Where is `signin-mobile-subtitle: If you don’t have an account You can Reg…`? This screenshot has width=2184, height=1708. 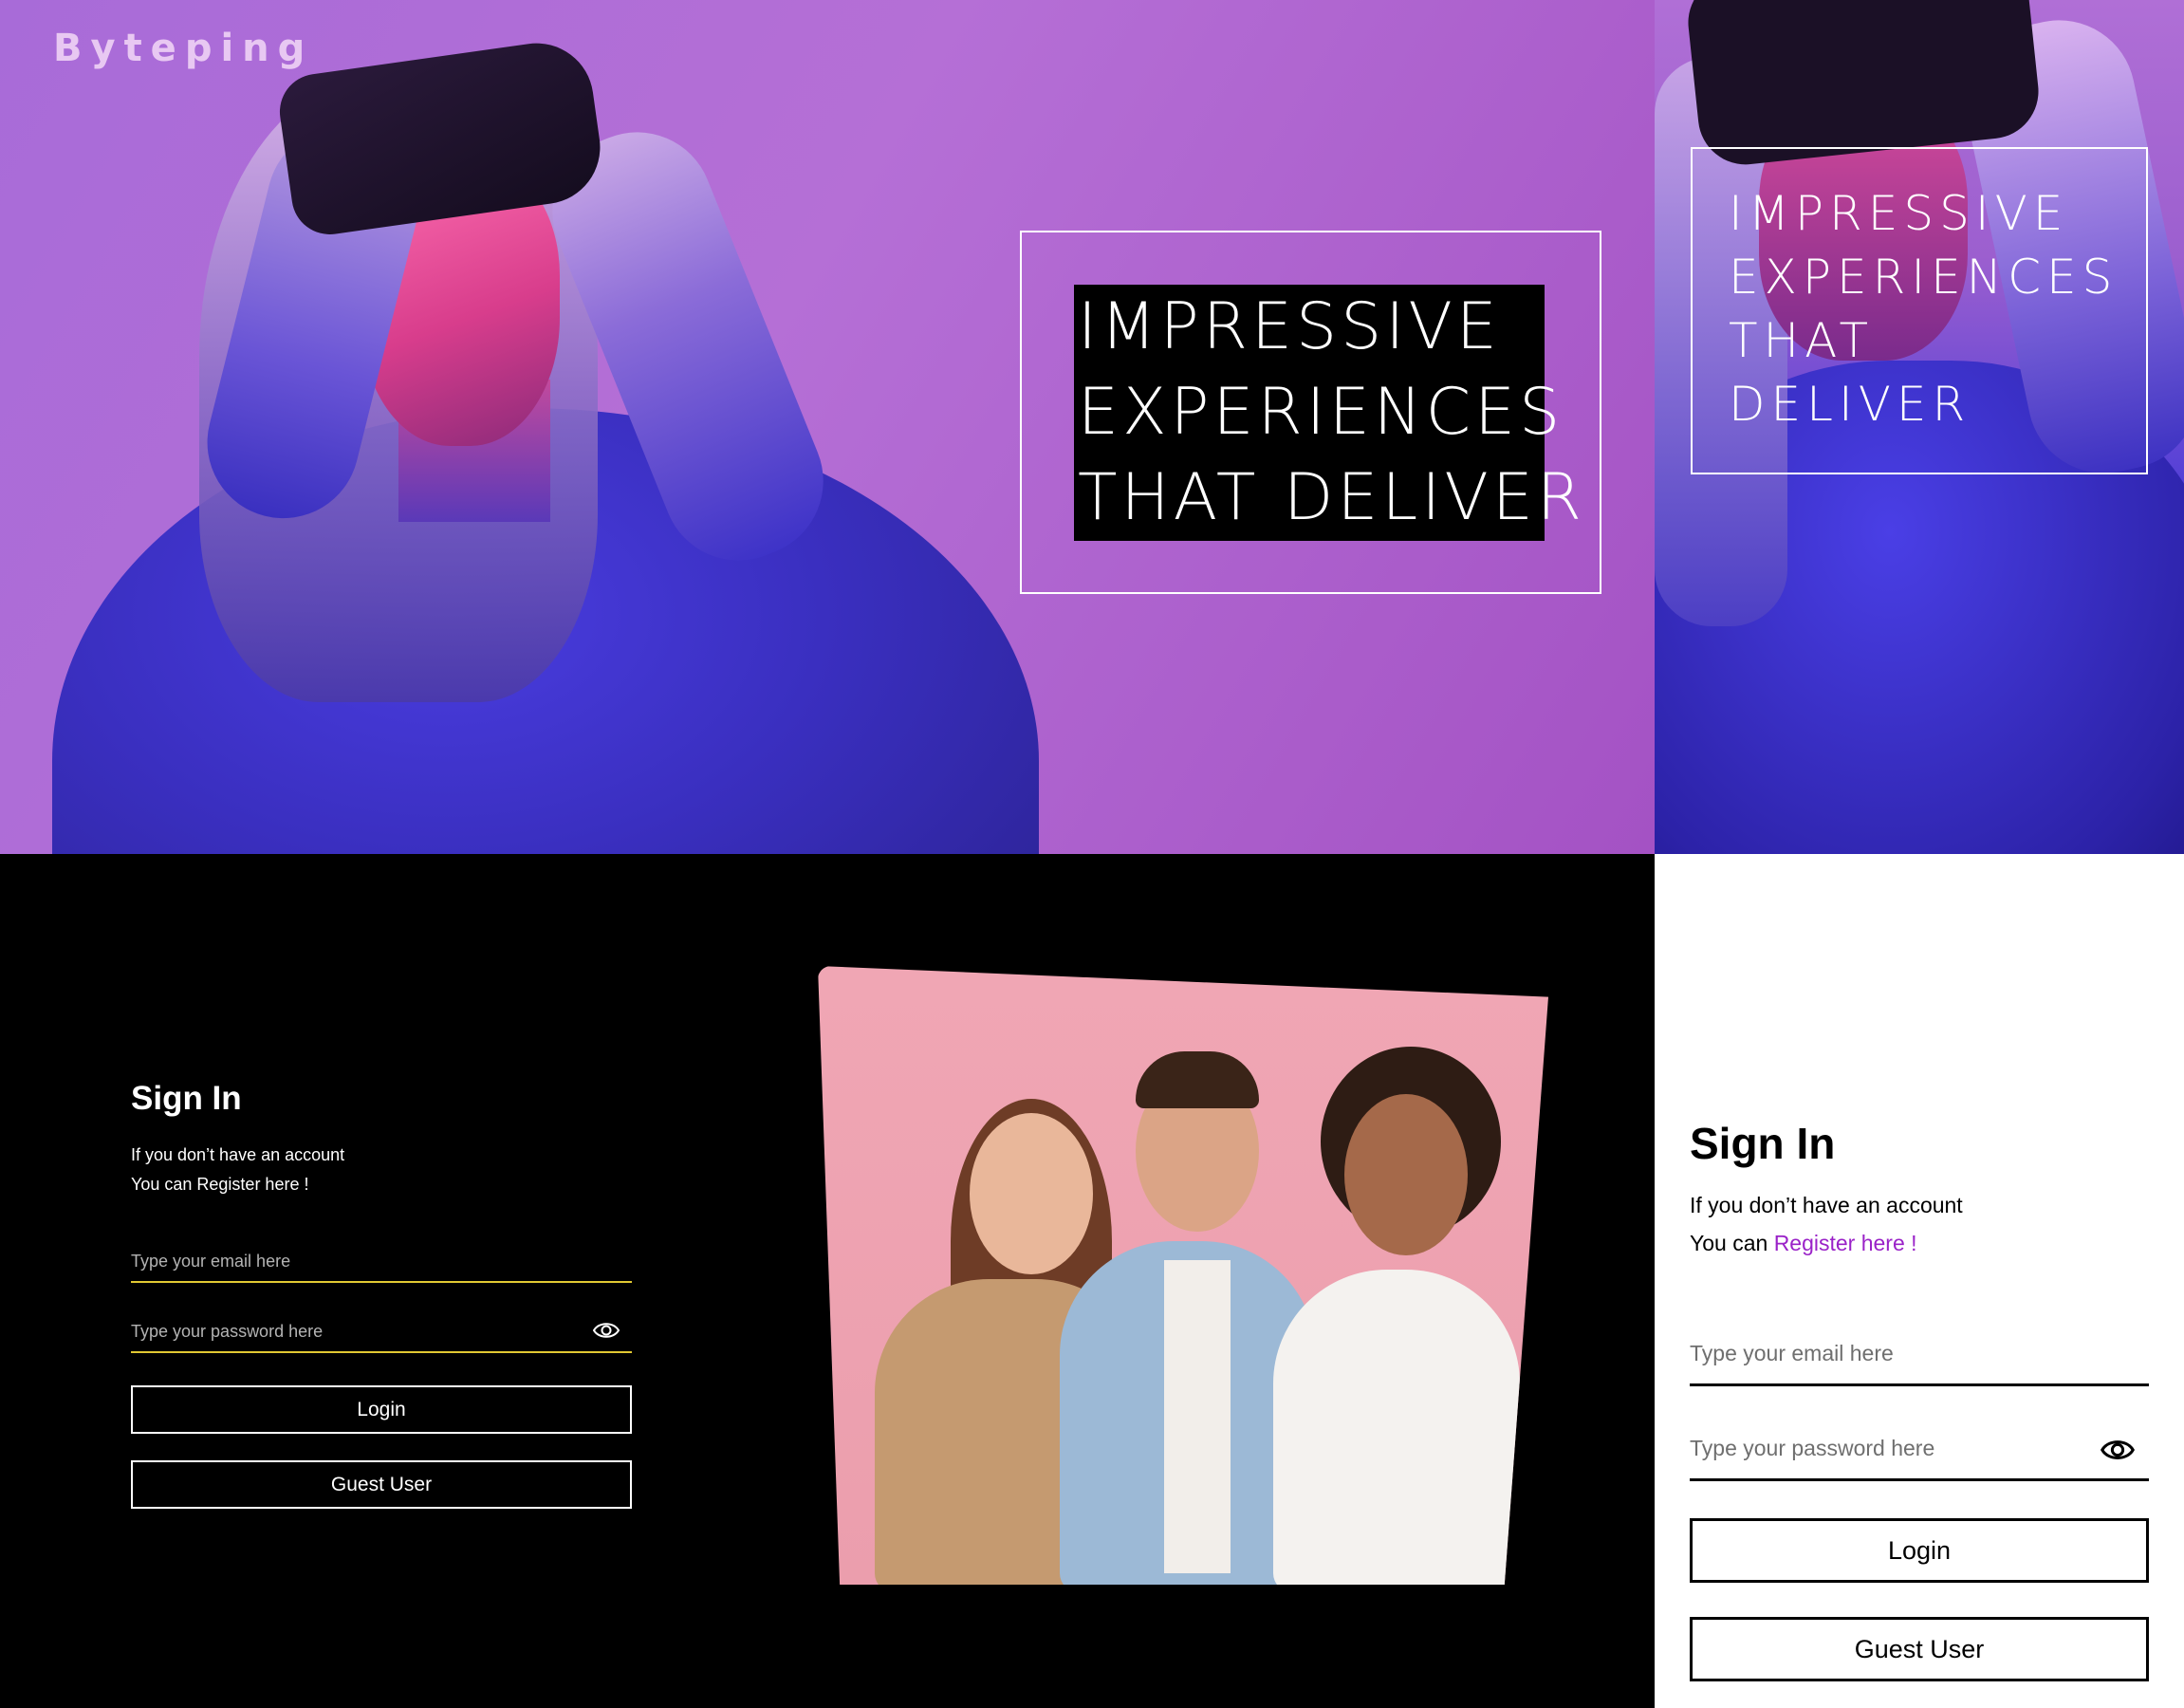 signin-mobile-subtitle: If you don’t have an account You can Reg… is located at coordinates (1826, 1224).